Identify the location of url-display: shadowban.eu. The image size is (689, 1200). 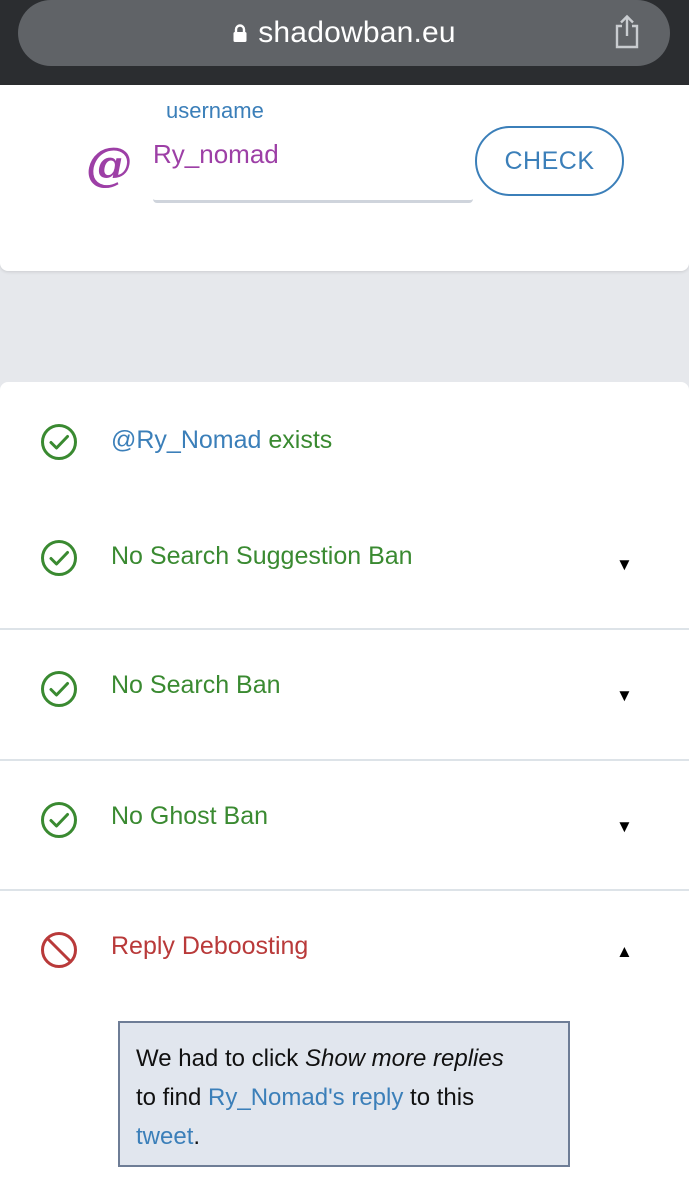
(344, 33).